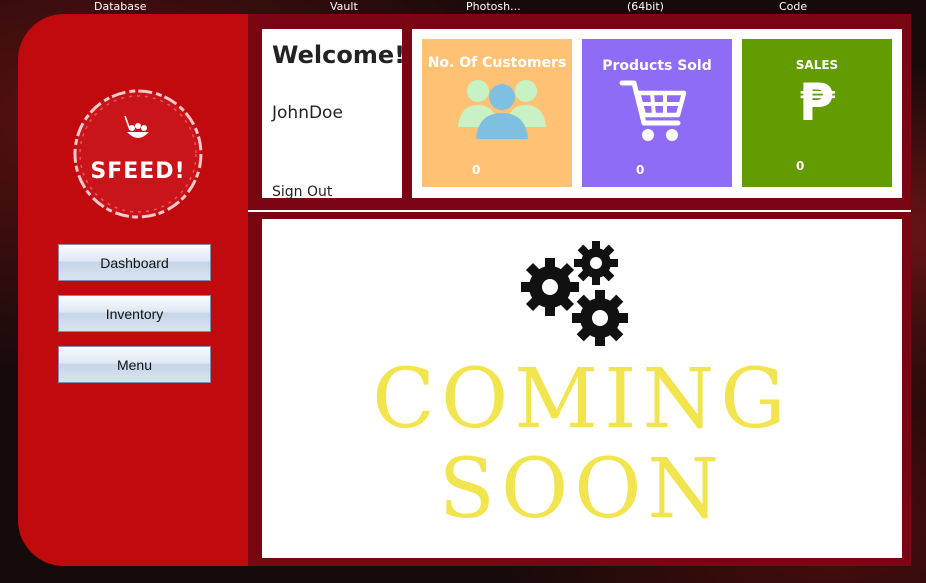  Describe the element at coordinates (817, 65) in the screenshot. I see `sales-label: SALES` at that location.